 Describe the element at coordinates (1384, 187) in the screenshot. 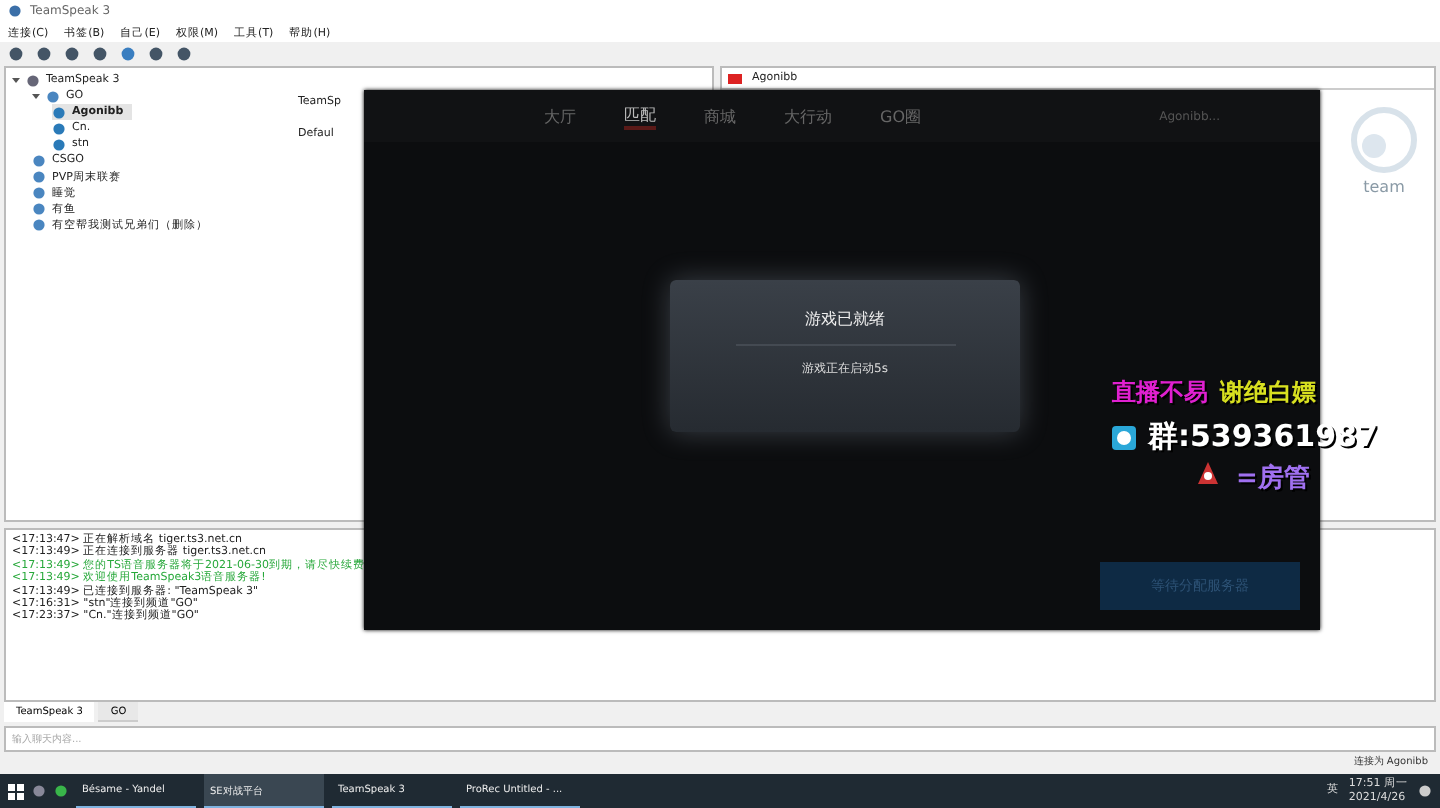

I see `logo-text: team` at that location.